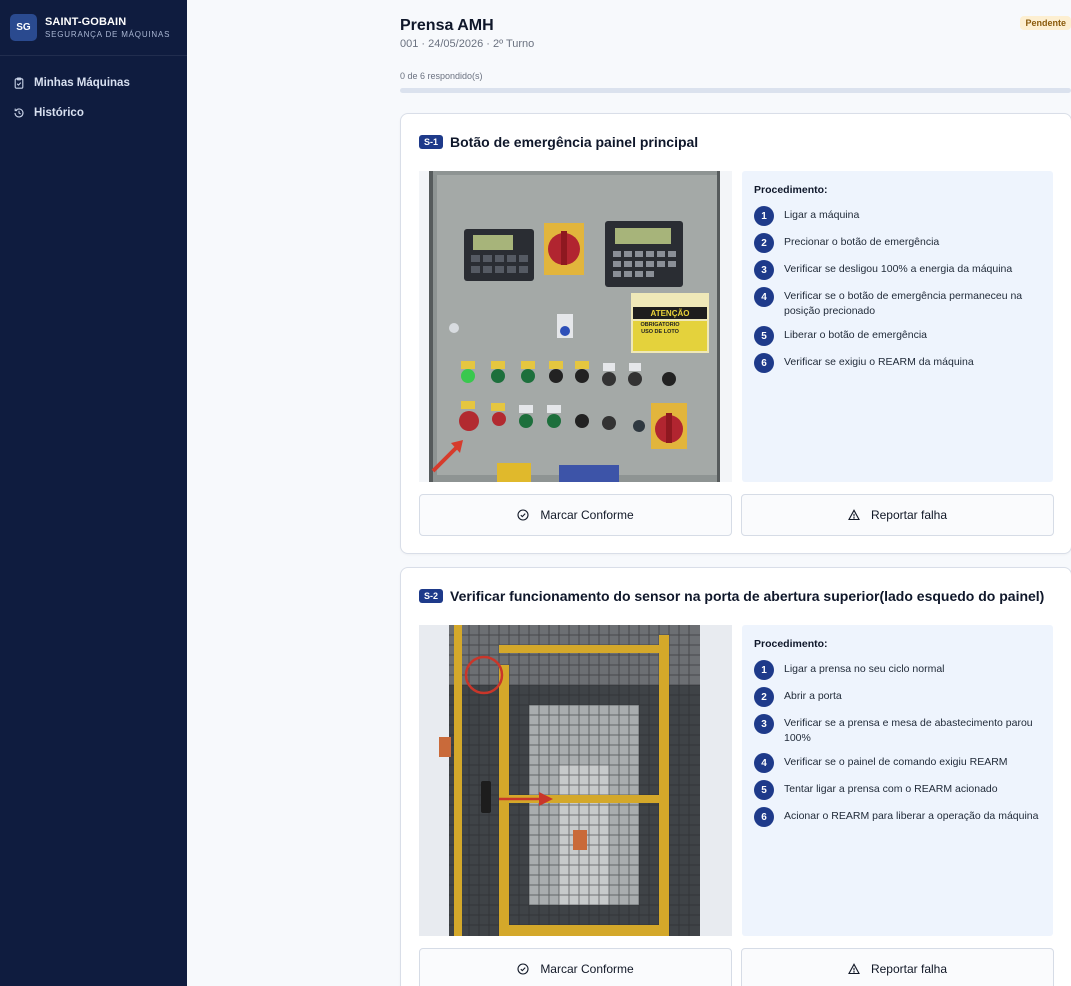 Image resolution: width=1071 pixels, height=986 pixels. I want to click on brand: SG SAINT-GOBAIN SEGURANÇA DE MÁQUINAS, so click(93, 28).